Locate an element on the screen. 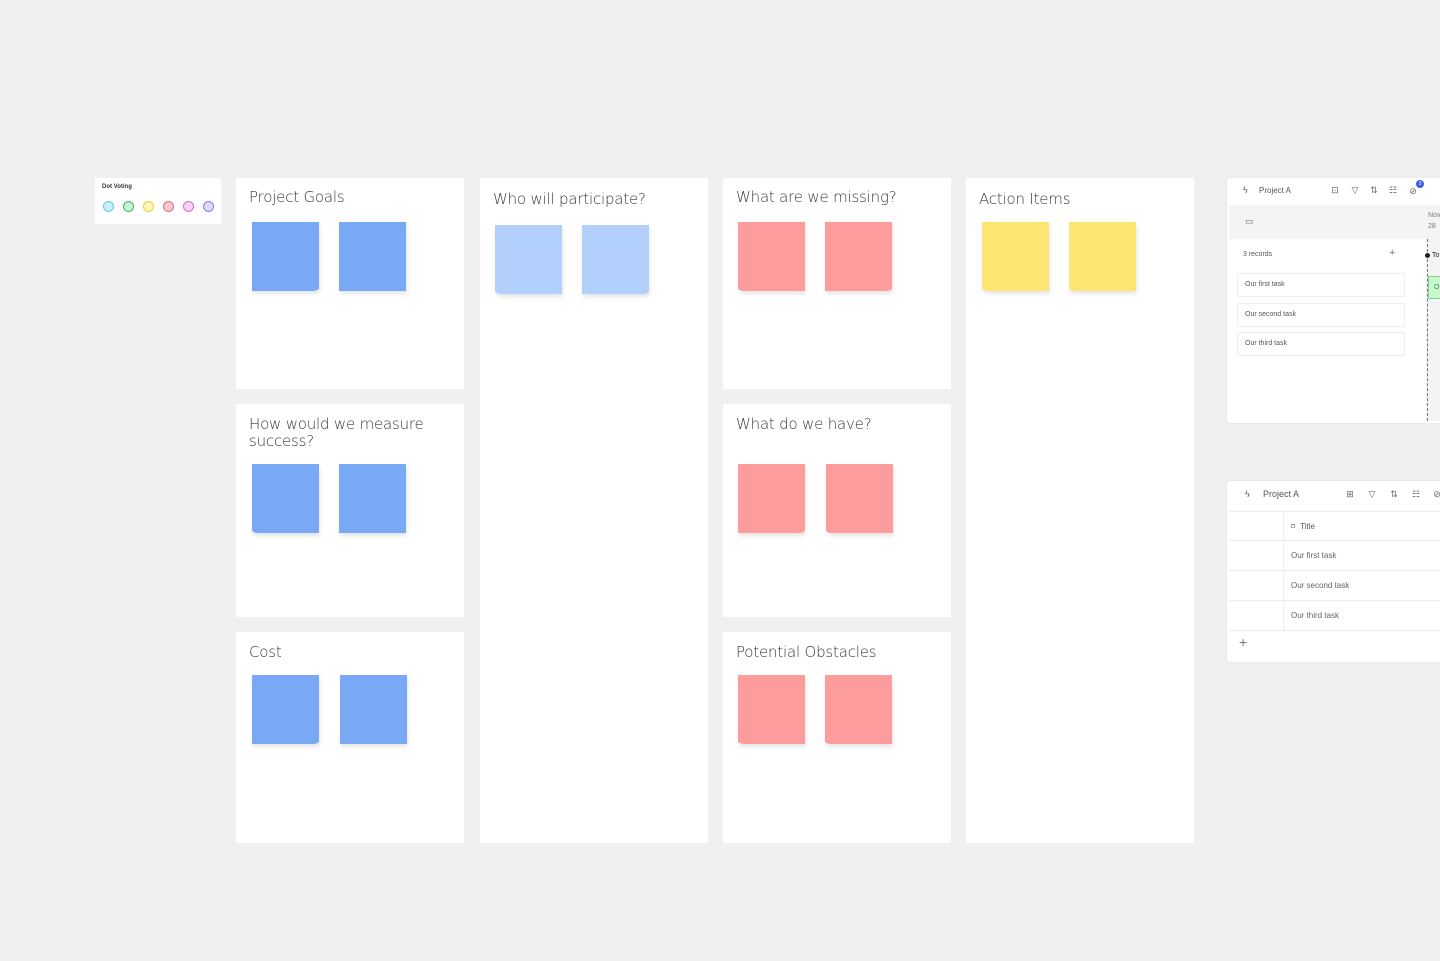  timeline-date: Nov 28 is located at coordinates (1434, 221).